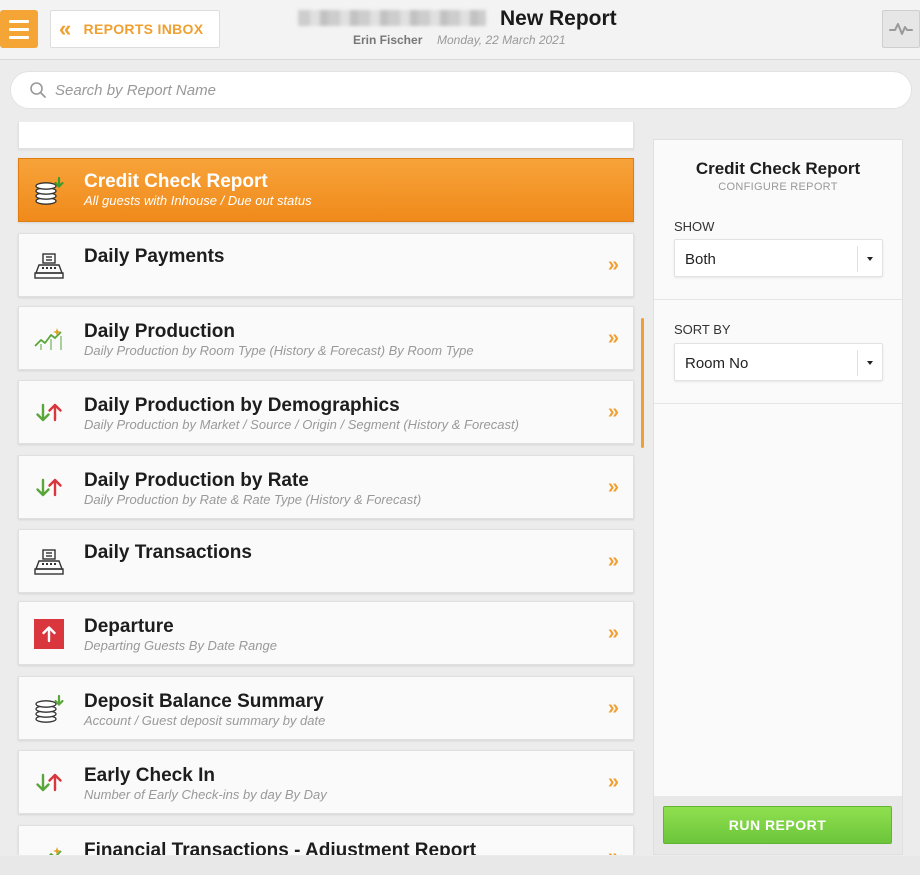 The image size is (920, 875). What do you see at coordinates (778, 258) in the screenshot?
I see `show-select: Both` at bounding box center [778, 258].